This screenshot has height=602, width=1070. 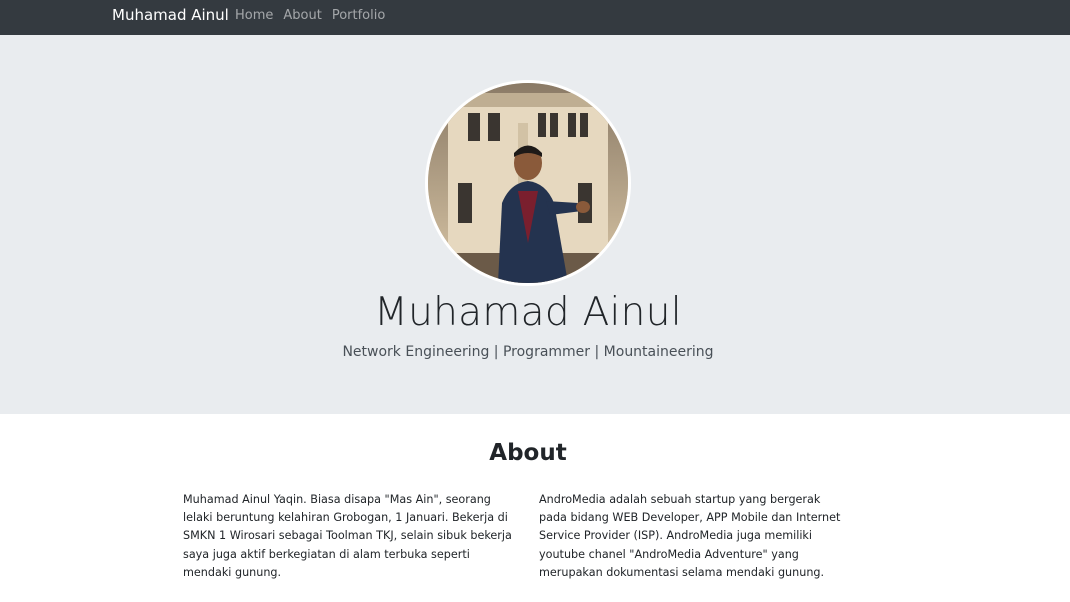 What do you see at coordinates (254, 16) in the screenshot?
I see `nav-link-home: Home` at bounding box center [254, 16].